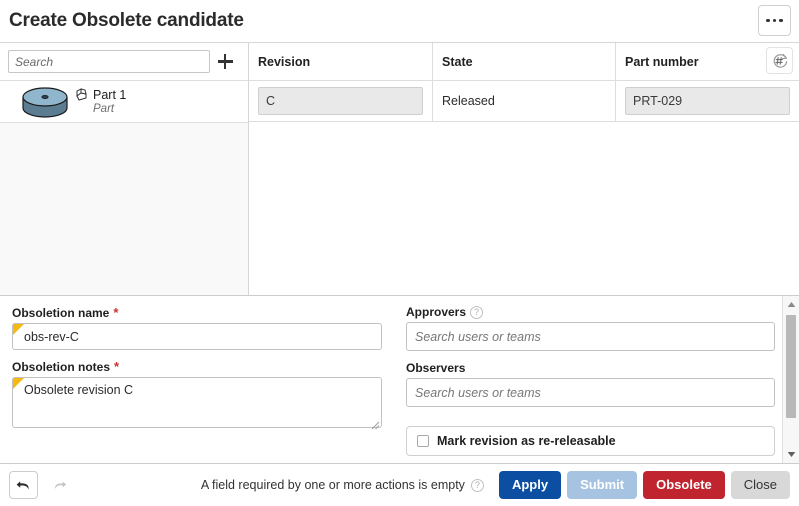 This screenshot has width=799, height=506. What do you see at coordinates (124, 188) in the screenshot?
I see `tree-body: Part 1 Part` at bounding box center [124, 188].